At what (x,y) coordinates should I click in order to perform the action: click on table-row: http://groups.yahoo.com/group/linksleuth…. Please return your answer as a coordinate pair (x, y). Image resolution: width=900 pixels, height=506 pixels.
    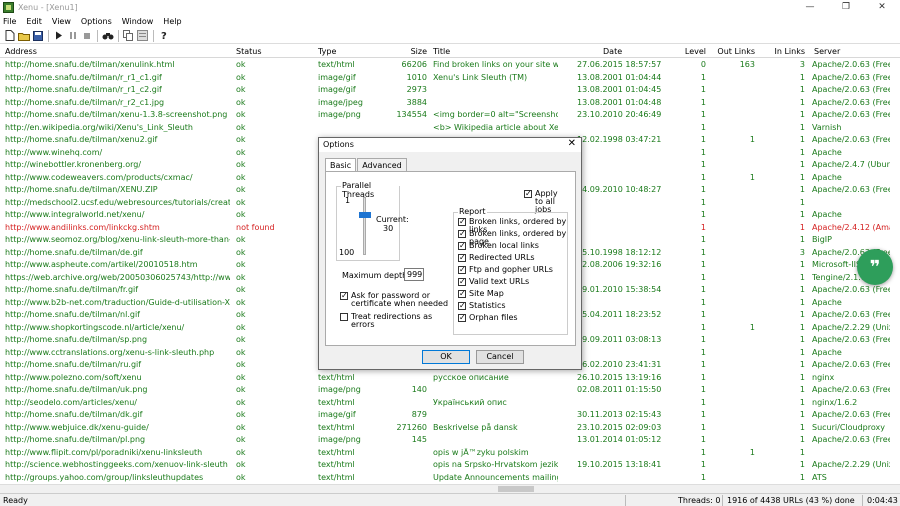
    Looking at the image, I should click on (450, 478).